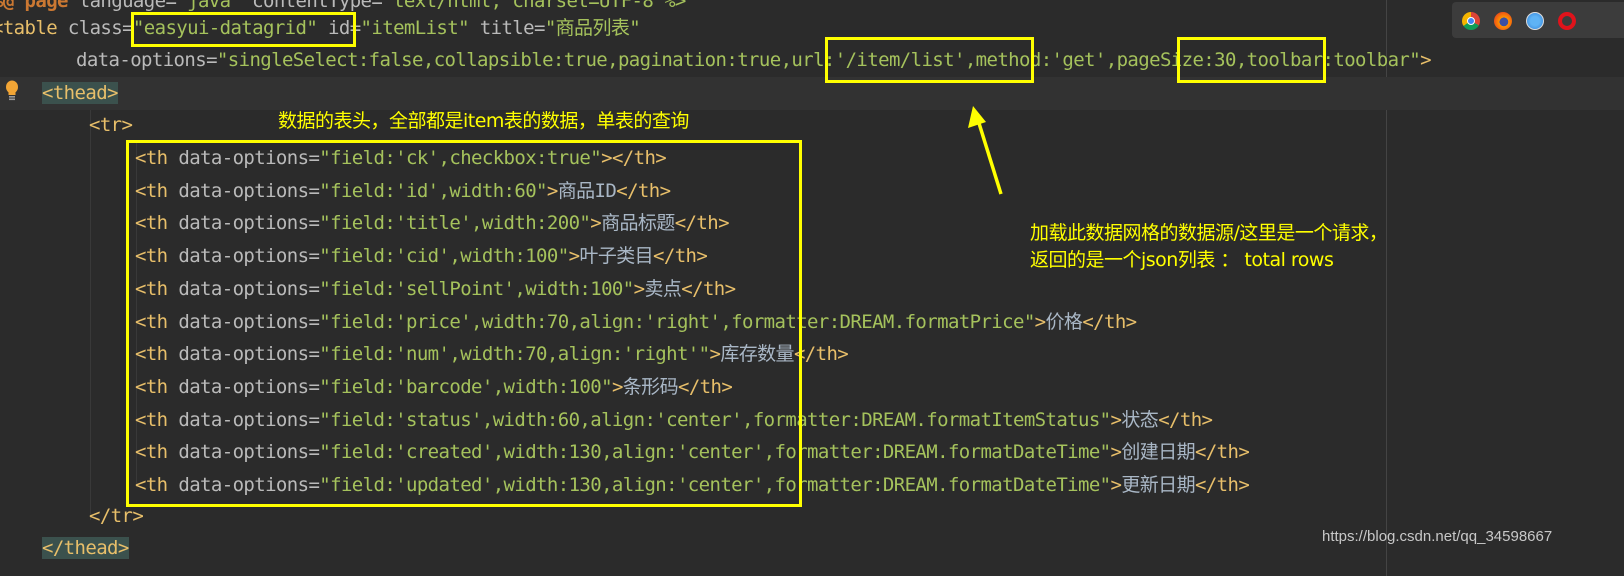  I want to click on annotation-arrow-icon, so click(985, 150).